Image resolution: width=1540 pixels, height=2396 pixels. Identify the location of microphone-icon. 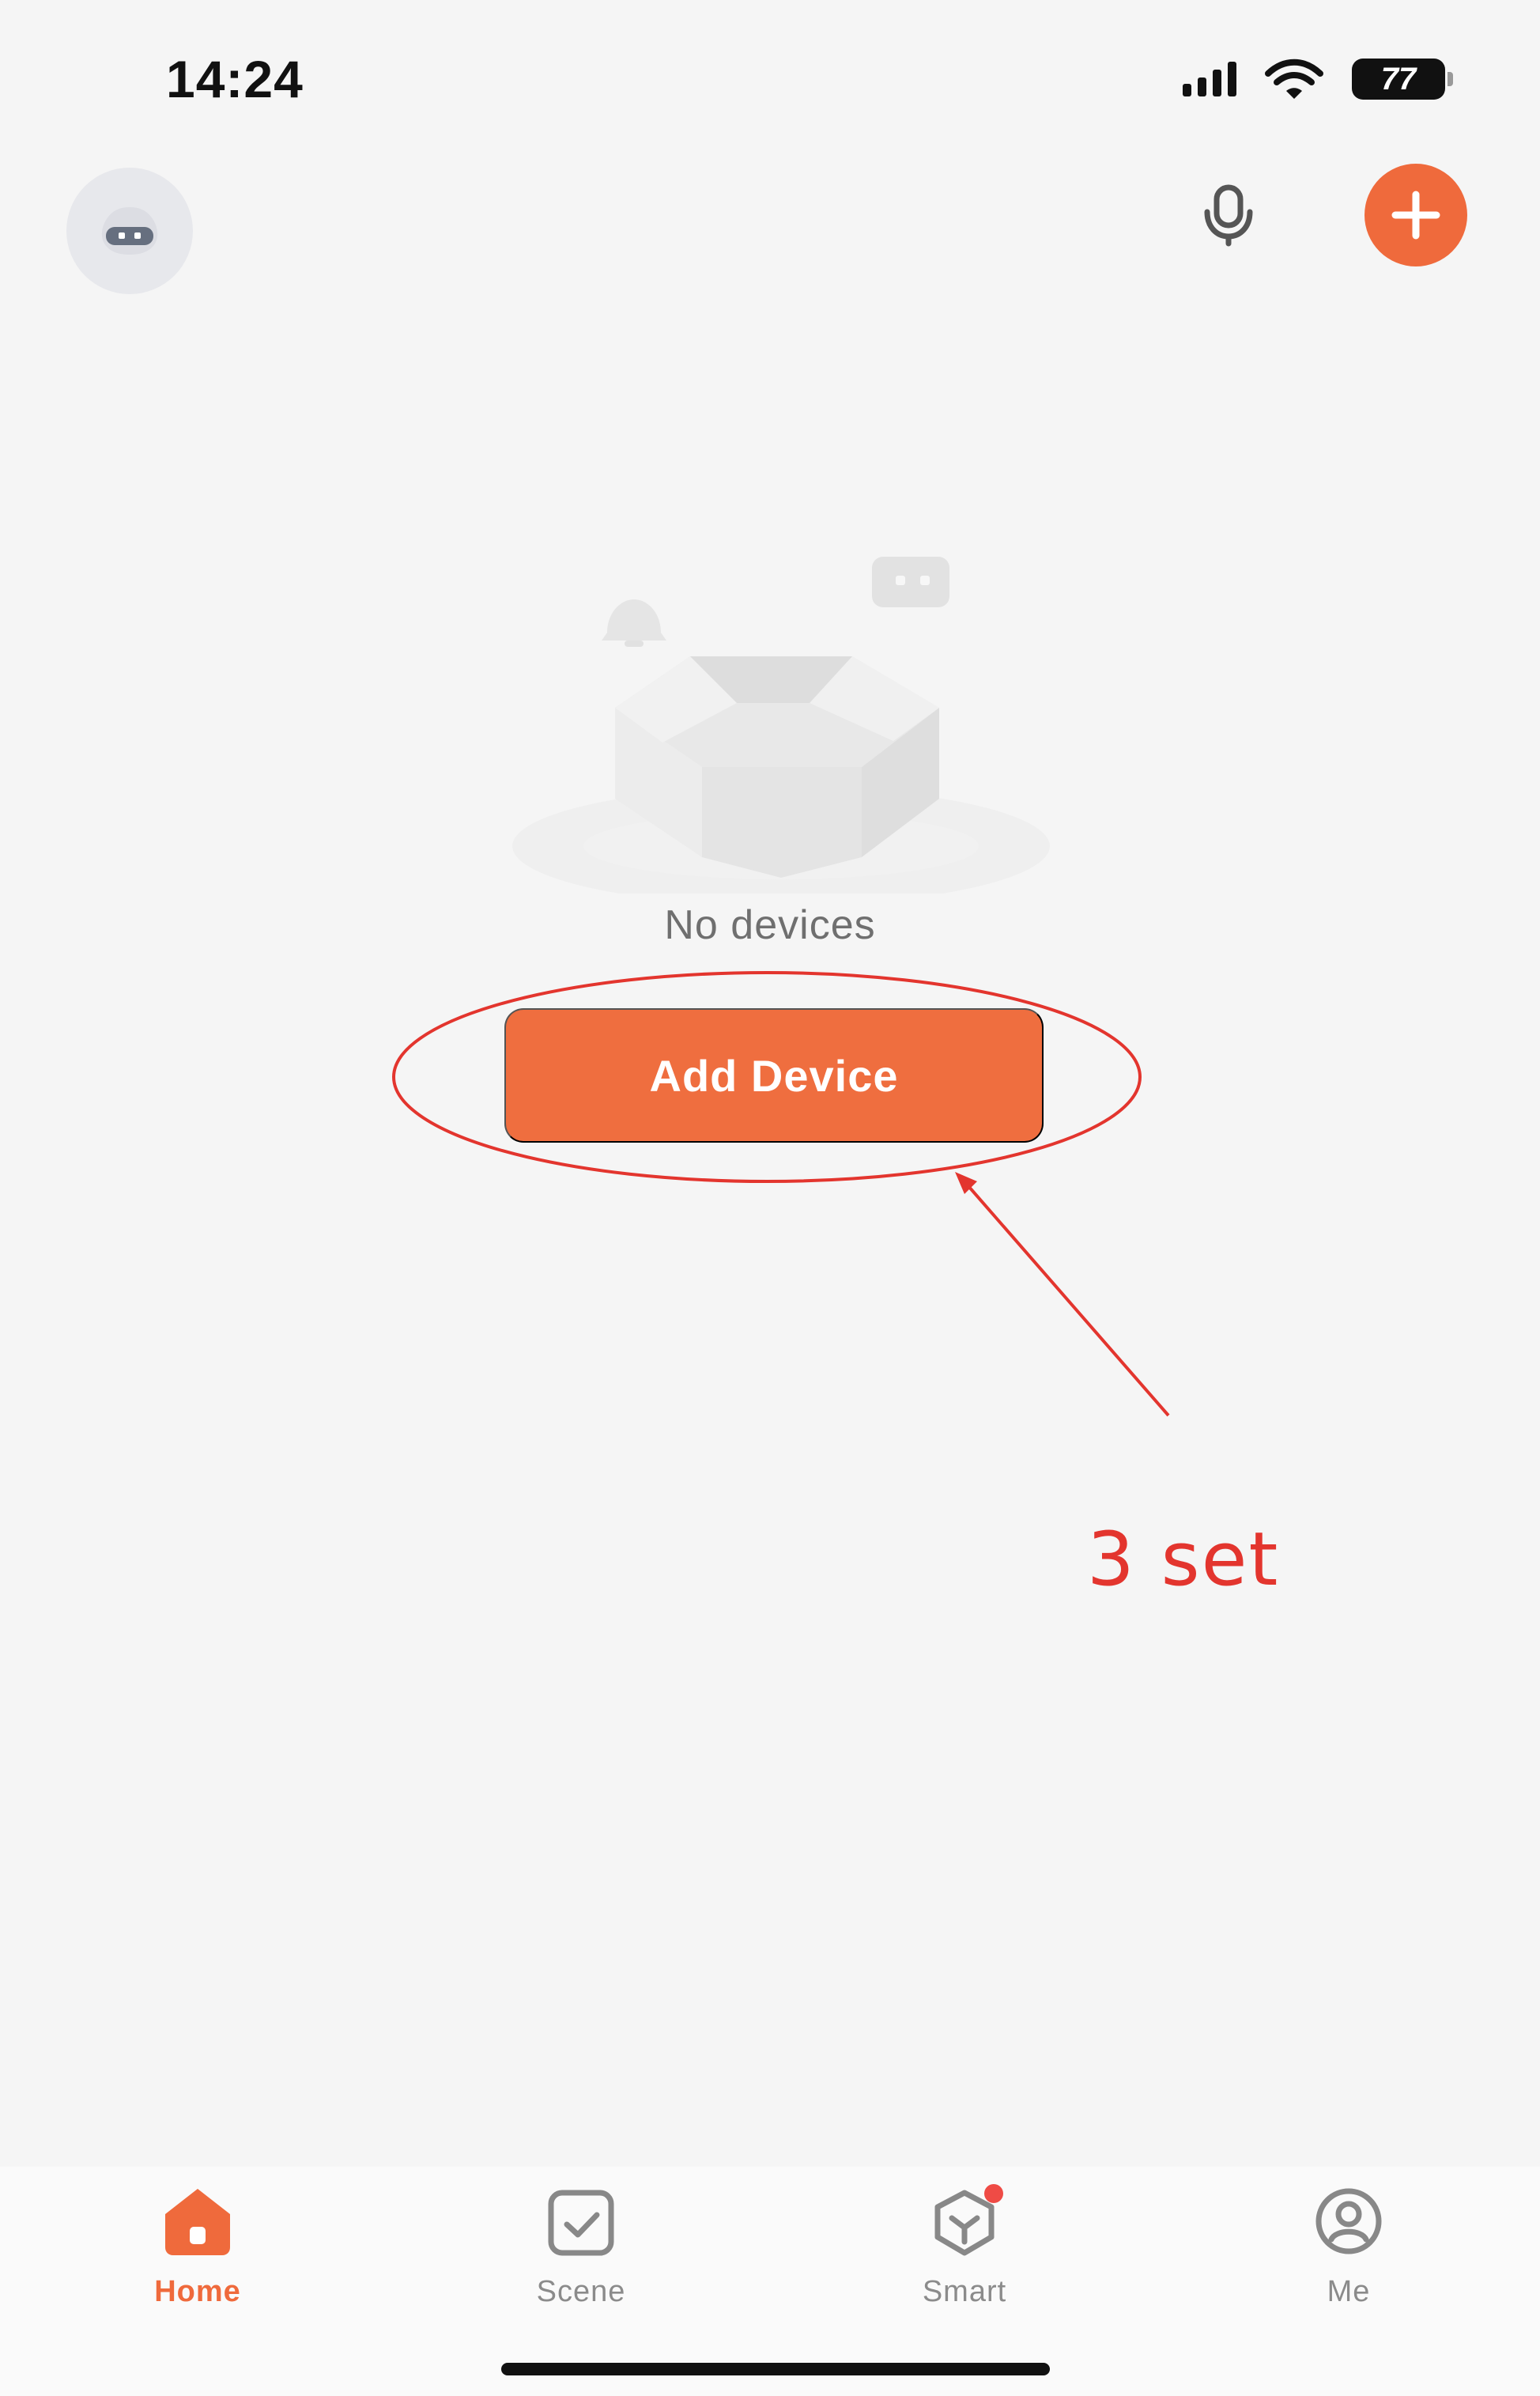
(1228, 215).